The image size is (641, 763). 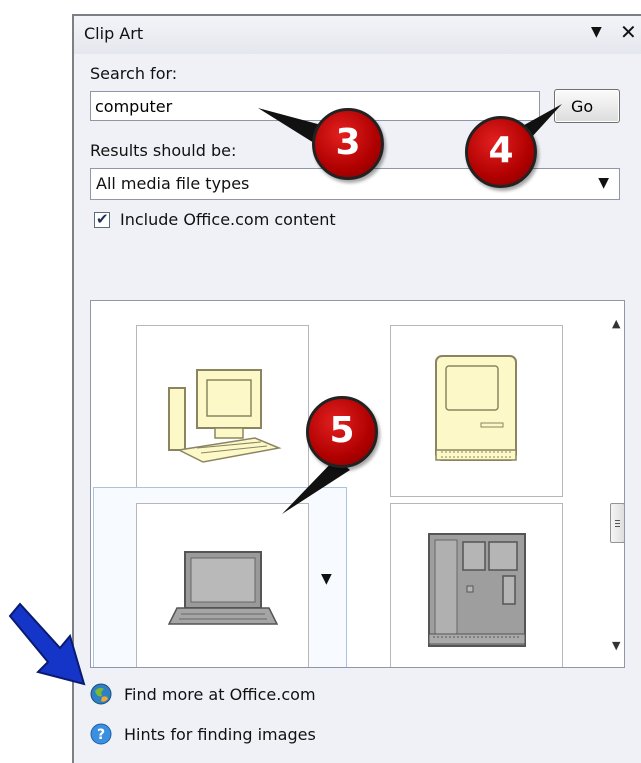 I want to click on clipart-laptop, so click(x=222, y=585).